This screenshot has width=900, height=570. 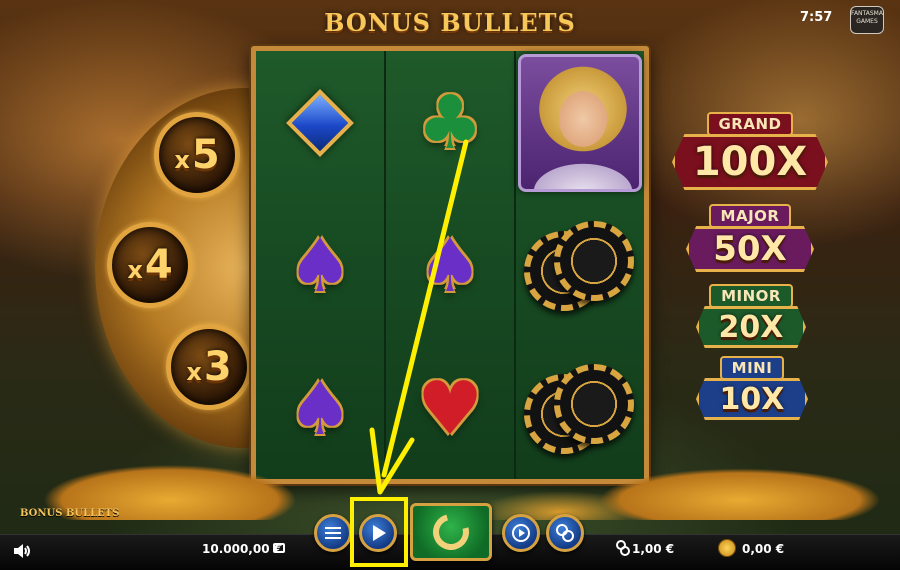 What do you see at coordinates (205, 155) in the screenshot?
I see `multiplier-value: 5` at bounding box center [205, 155].